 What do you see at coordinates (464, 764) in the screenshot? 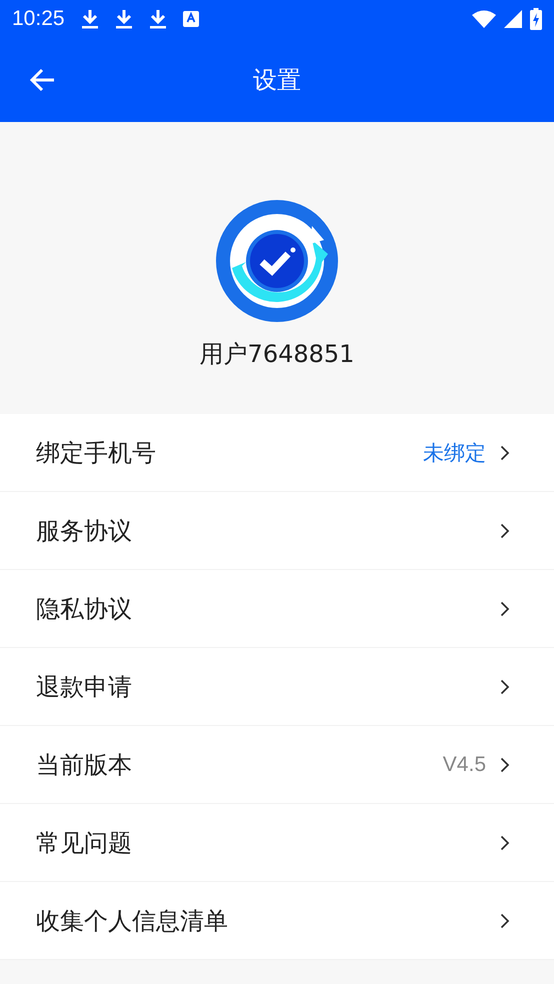
I see `setting-value: V4.5` at bounding box center [464, 764].